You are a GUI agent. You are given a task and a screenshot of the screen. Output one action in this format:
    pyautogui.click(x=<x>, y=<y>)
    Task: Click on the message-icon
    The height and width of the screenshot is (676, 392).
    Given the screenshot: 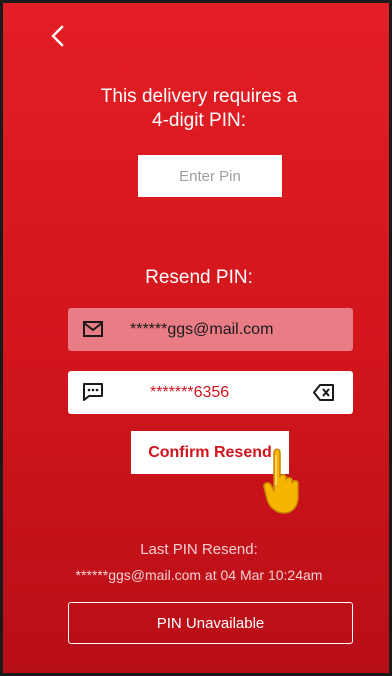 What is the action you would take?
    pyautogui.click(x=93, y=392)
    